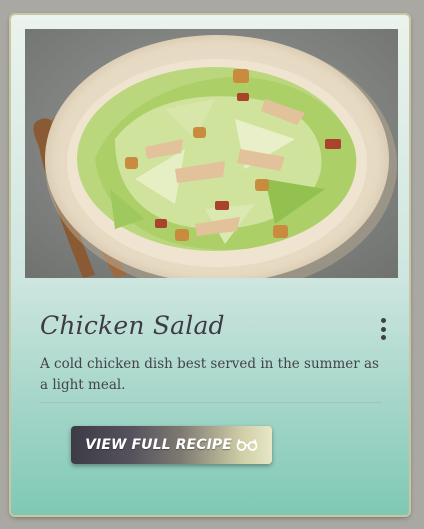 The width and height of the screenshot is (424, 529). What do you see at coordinates (132, 325) in the screenshot?
I see `recipe-title: Chicken Salad` at bounding box center [132, 325].